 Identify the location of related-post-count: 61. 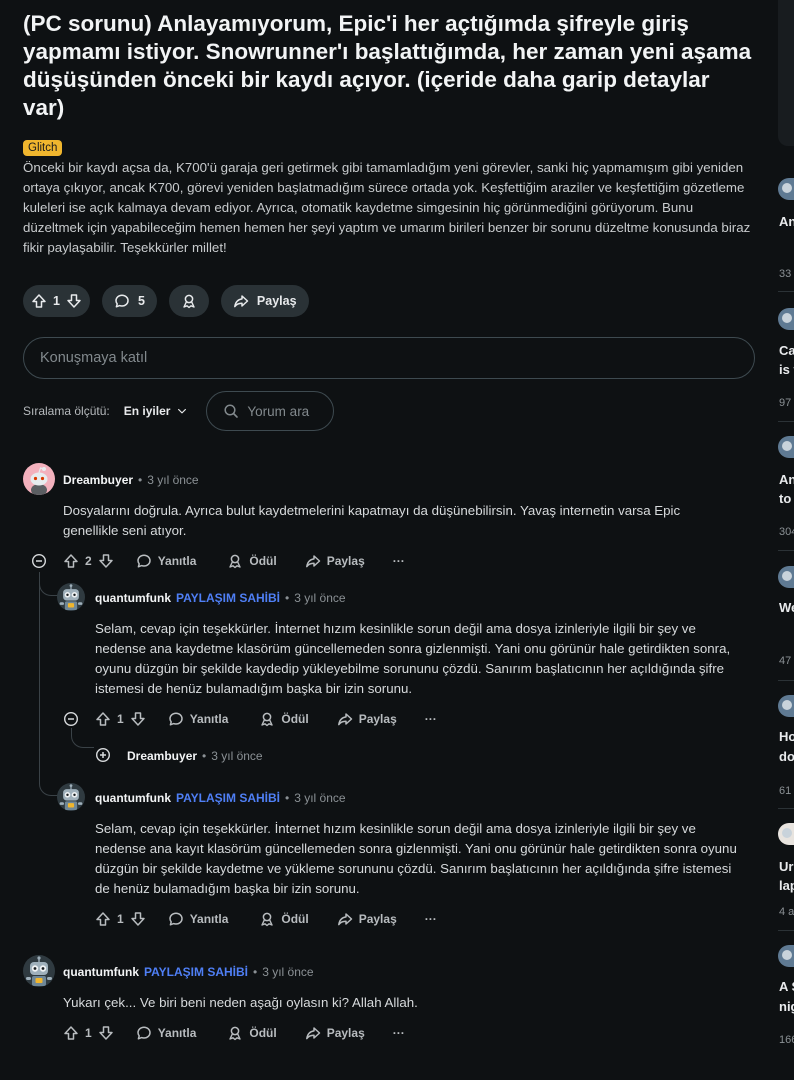
(785, 791).